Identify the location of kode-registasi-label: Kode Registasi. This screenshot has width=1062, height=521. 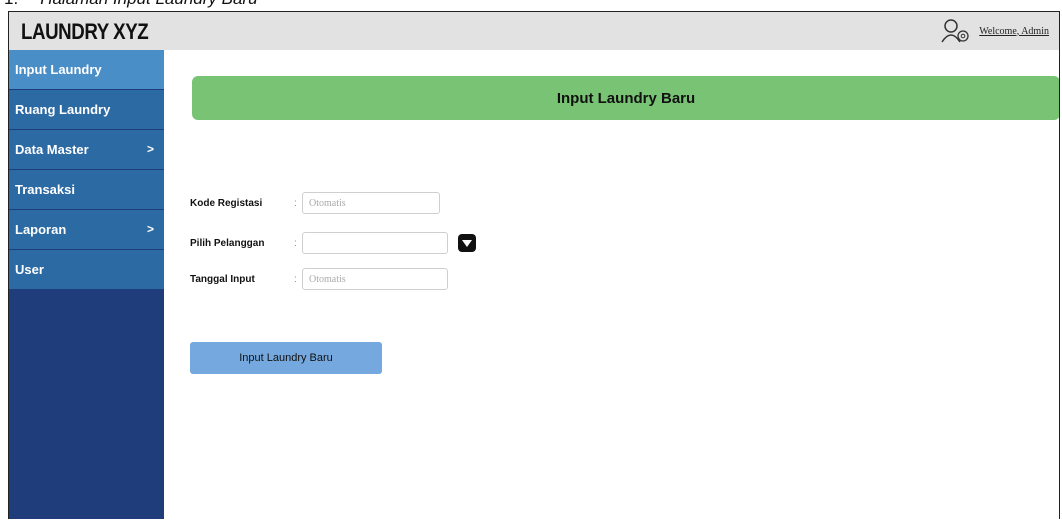
(226, 203).